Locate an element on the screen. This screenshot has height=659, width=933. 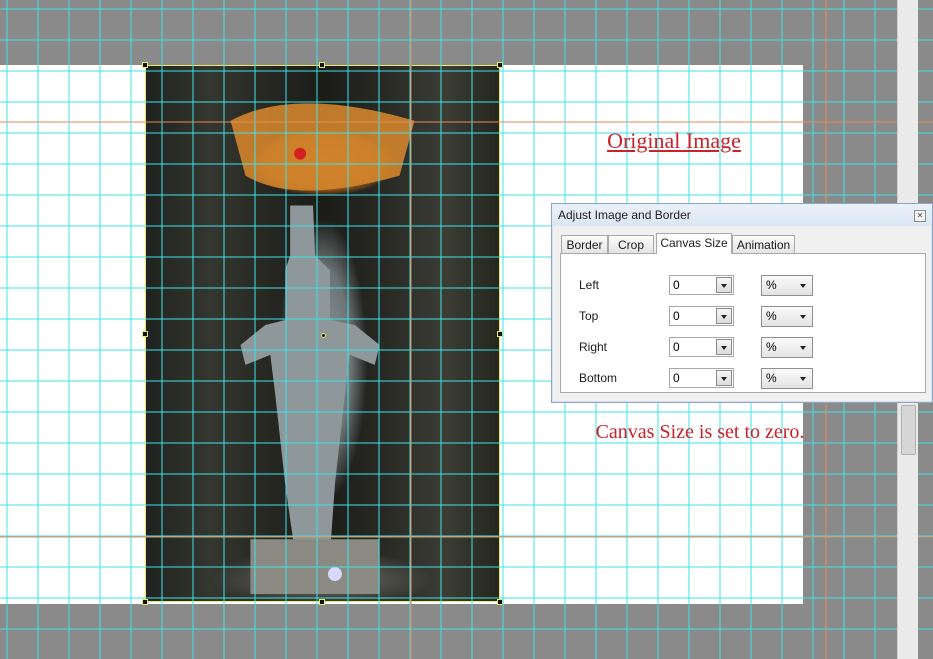
rotation-center-handle is located at coordinates (323, 335).